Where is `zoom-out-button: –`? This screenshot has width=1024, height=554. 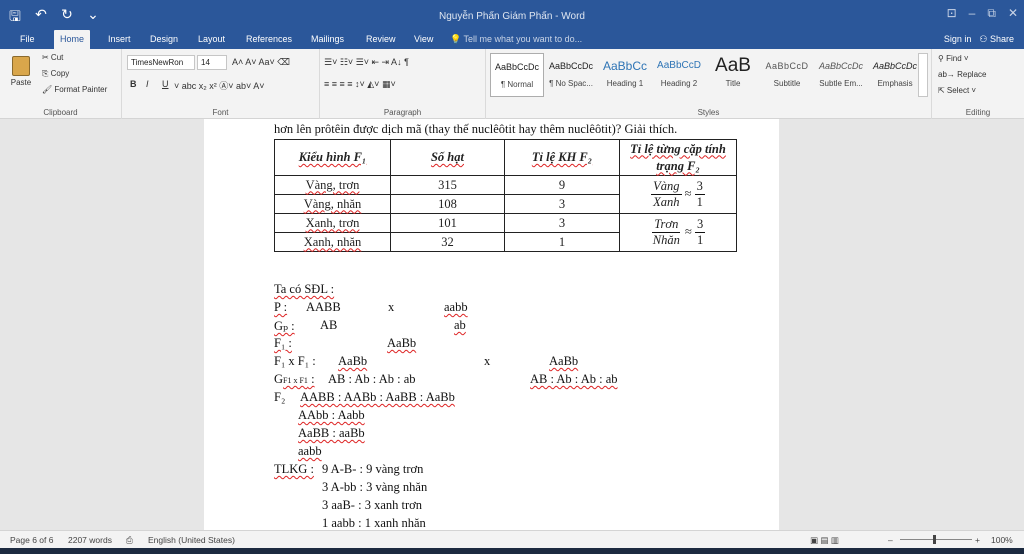 zoom-out-button: – is located at coordinates (890, 540).